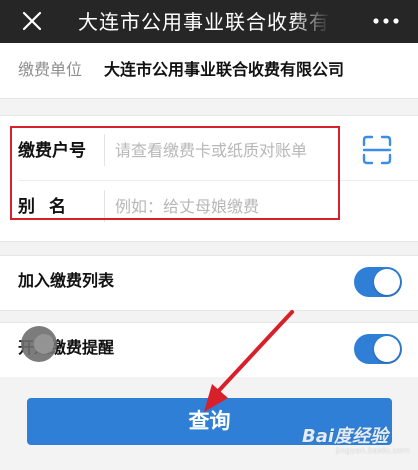 This screenshot has width=418, height=470. Describe the element at coordinates (50, 69) in the screenshot. I see `payment-unit-label: 缴费单位` at that location.